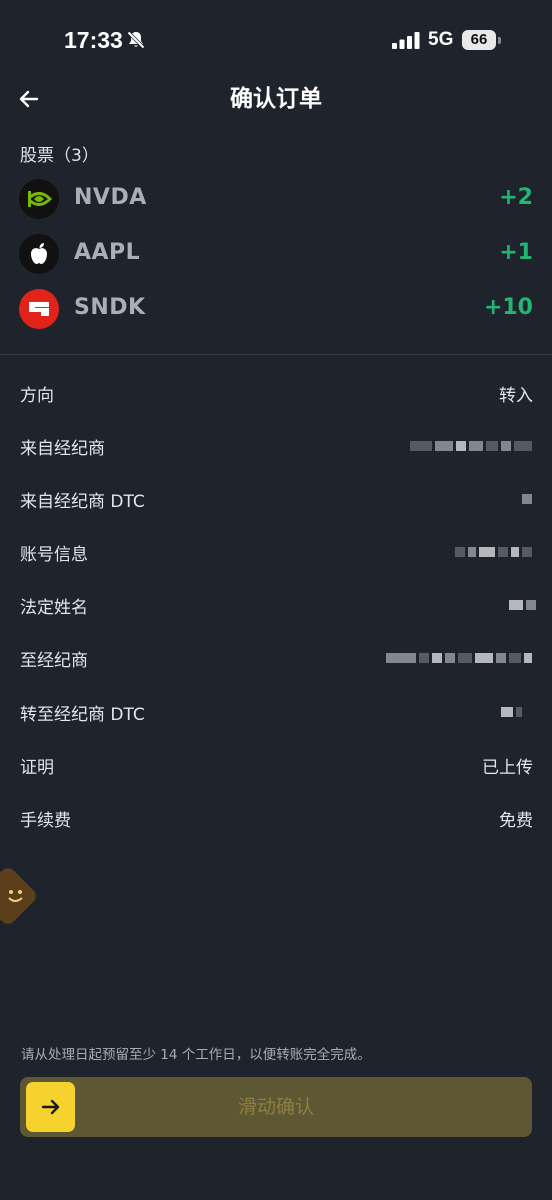 The height and width of the screenshot is (1200, 552). Describe the element at coordinates (276, 498) in the screenshot. I see `detail-row-from-broker-dtc: 来自经纪商 DTC` at that location.